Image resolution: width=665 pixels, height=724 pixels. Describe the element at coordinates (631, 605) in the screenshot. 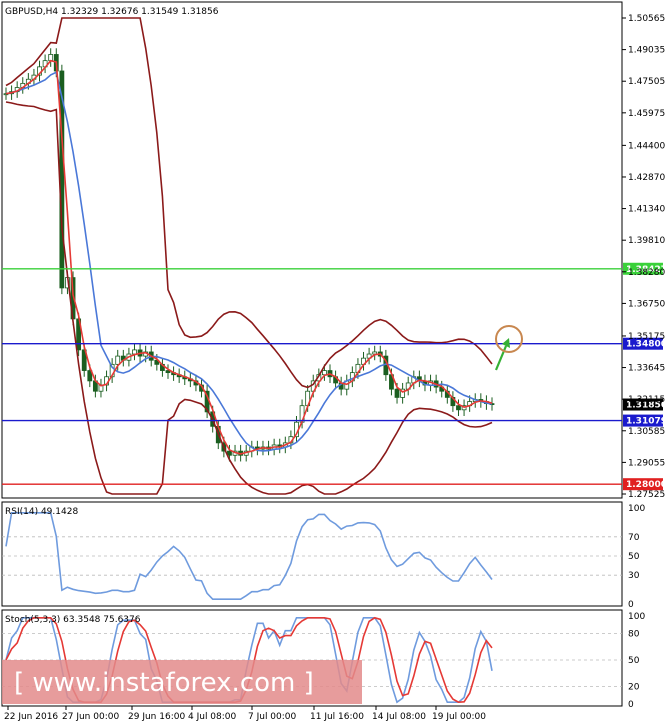

I see `rsi-axis-label: 0` at that location.